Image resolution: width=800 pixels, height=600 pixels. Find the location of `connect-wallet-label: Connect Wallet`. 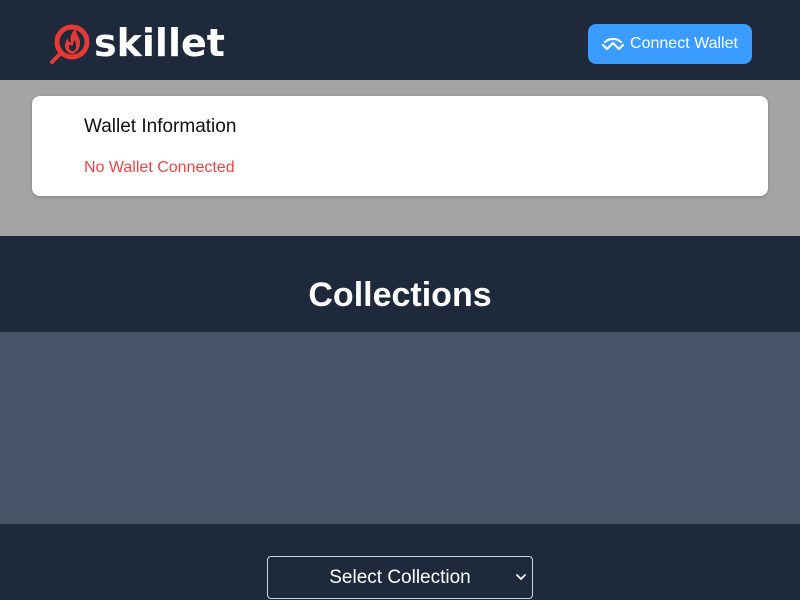

connect-wallet-label: Connect Wallet is located at coordinates (684, 43).